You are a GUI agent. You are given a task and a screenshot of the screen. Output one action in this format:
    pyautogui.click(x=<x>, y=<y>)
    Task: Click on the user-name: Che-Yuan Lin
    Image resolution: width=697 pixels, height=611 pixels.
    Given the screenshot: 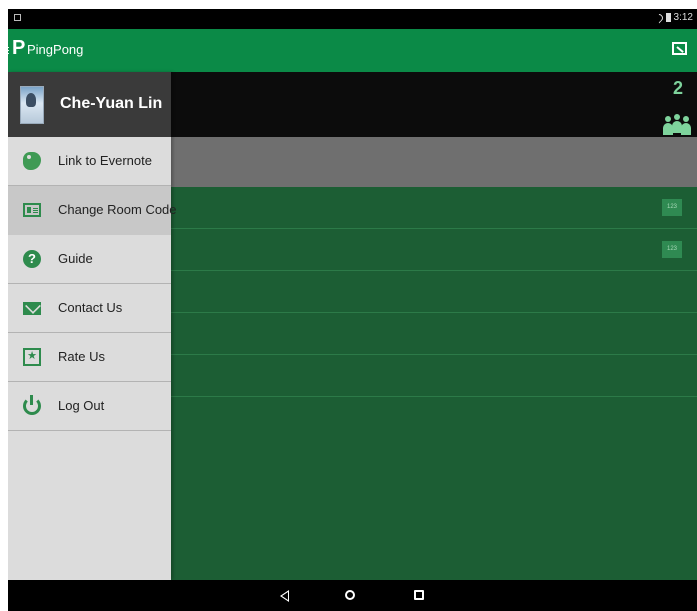 What is the action you would take?
    pyautogui.click(x=111, y=103)
    